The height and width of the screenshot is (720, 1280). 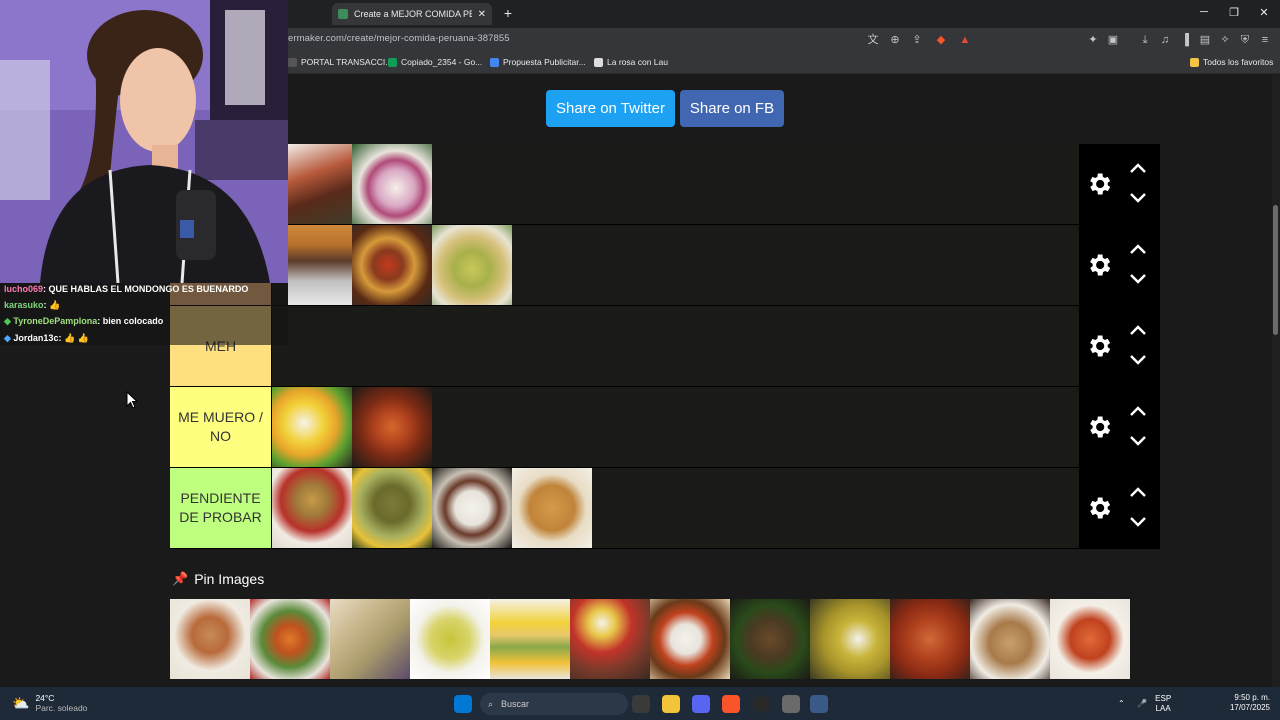 I want to click on food-image-ceviche, so click(x=392, y=184).